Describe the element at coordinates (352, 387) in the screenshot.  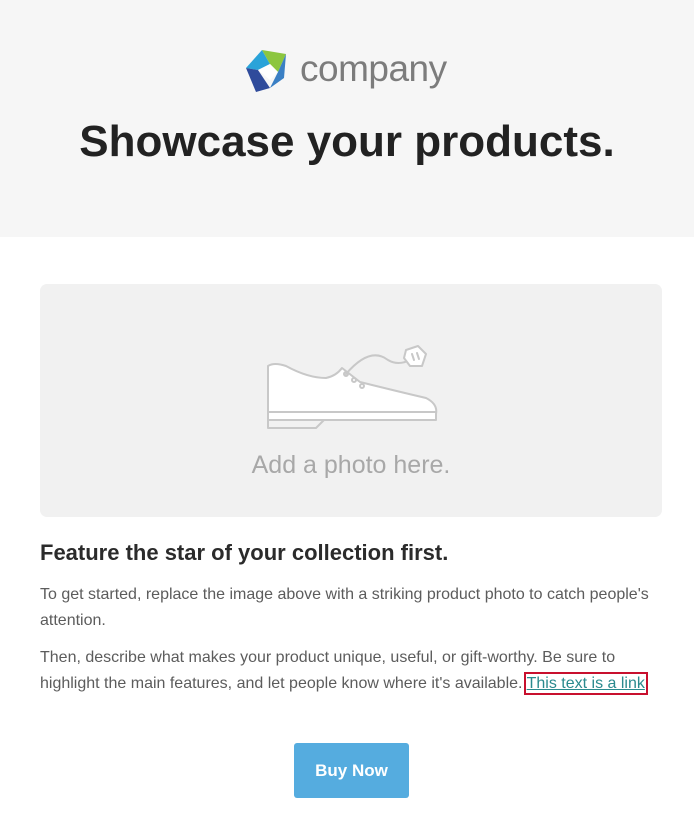
I see `shoe-icon` at that location.